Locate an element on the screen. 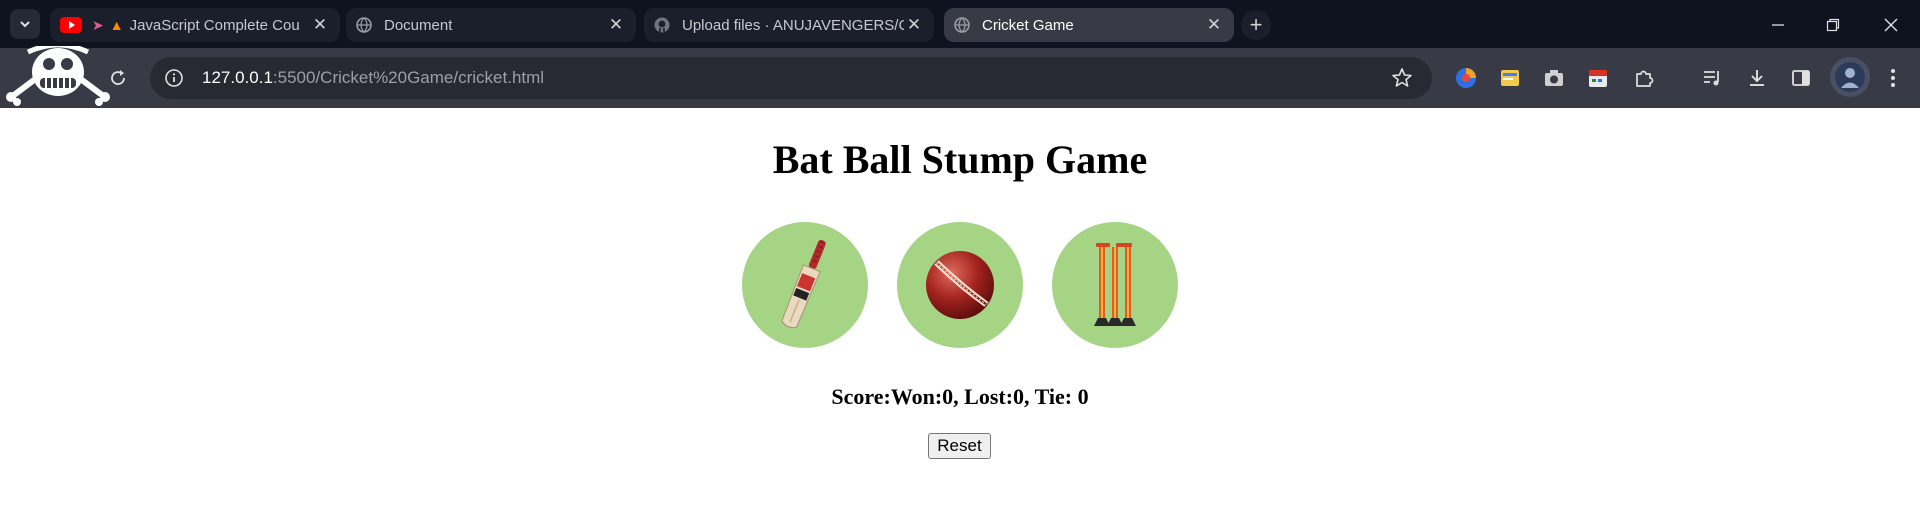 The height and width of the screenshot is (517, 1920). playlist-music-icon is located at coordinates (1711, 78).